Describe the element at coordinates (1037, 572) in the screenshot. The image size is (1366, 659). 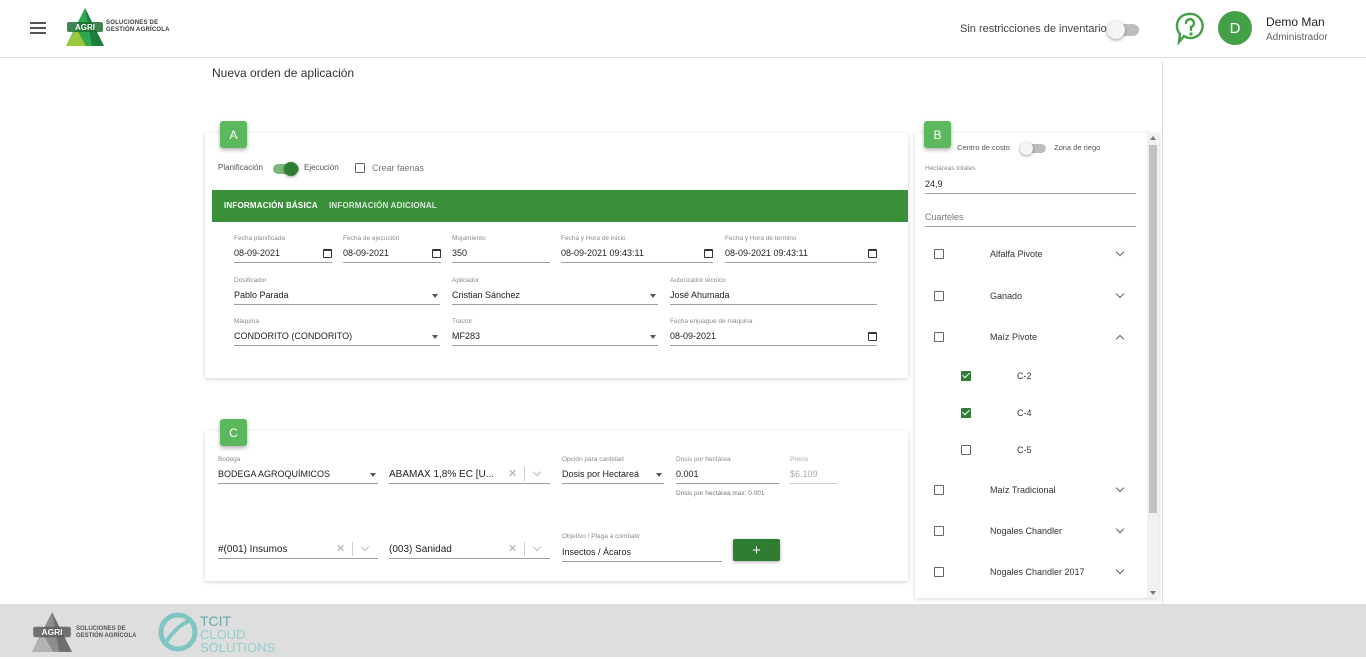
I see `quarter-label: Nogales Chandler 2017` at that location.